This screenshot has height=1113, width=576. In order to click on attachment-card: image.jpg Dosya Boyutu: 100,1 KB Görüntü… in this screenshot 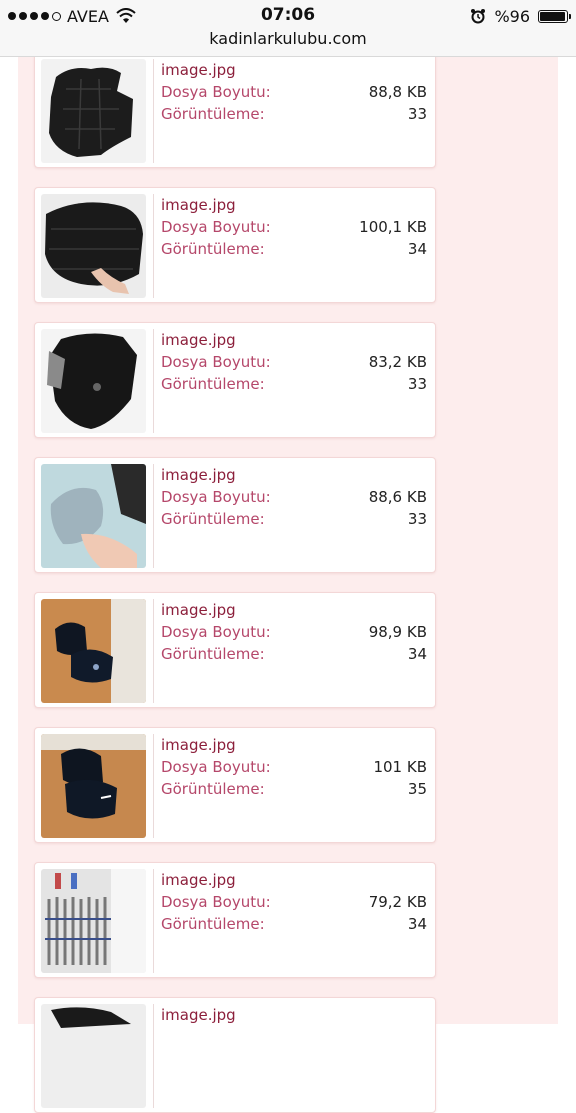, I will do `click(235, 245)`.